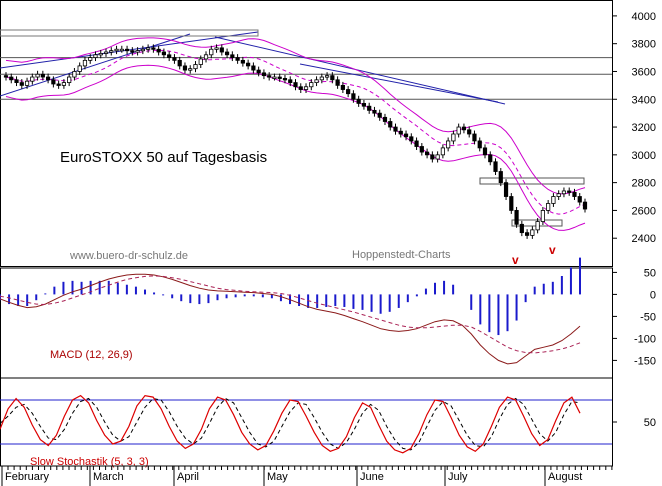  I want to click on price-tick-label: 3400, so click(644, 100).